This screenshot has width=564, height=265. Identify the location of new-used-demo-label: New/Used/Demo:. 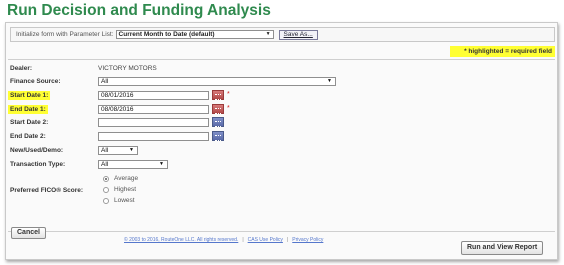
(37, 150).